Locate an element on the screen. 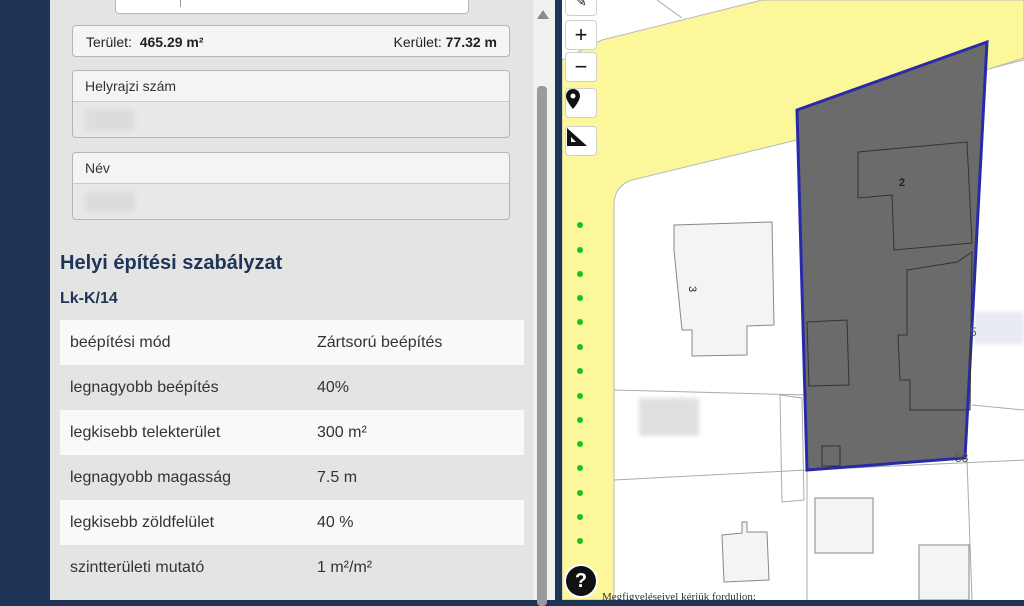 This screenshot has width=1024, height=606. edit-tool-button: ✎ is located at coordinates (581, 8).